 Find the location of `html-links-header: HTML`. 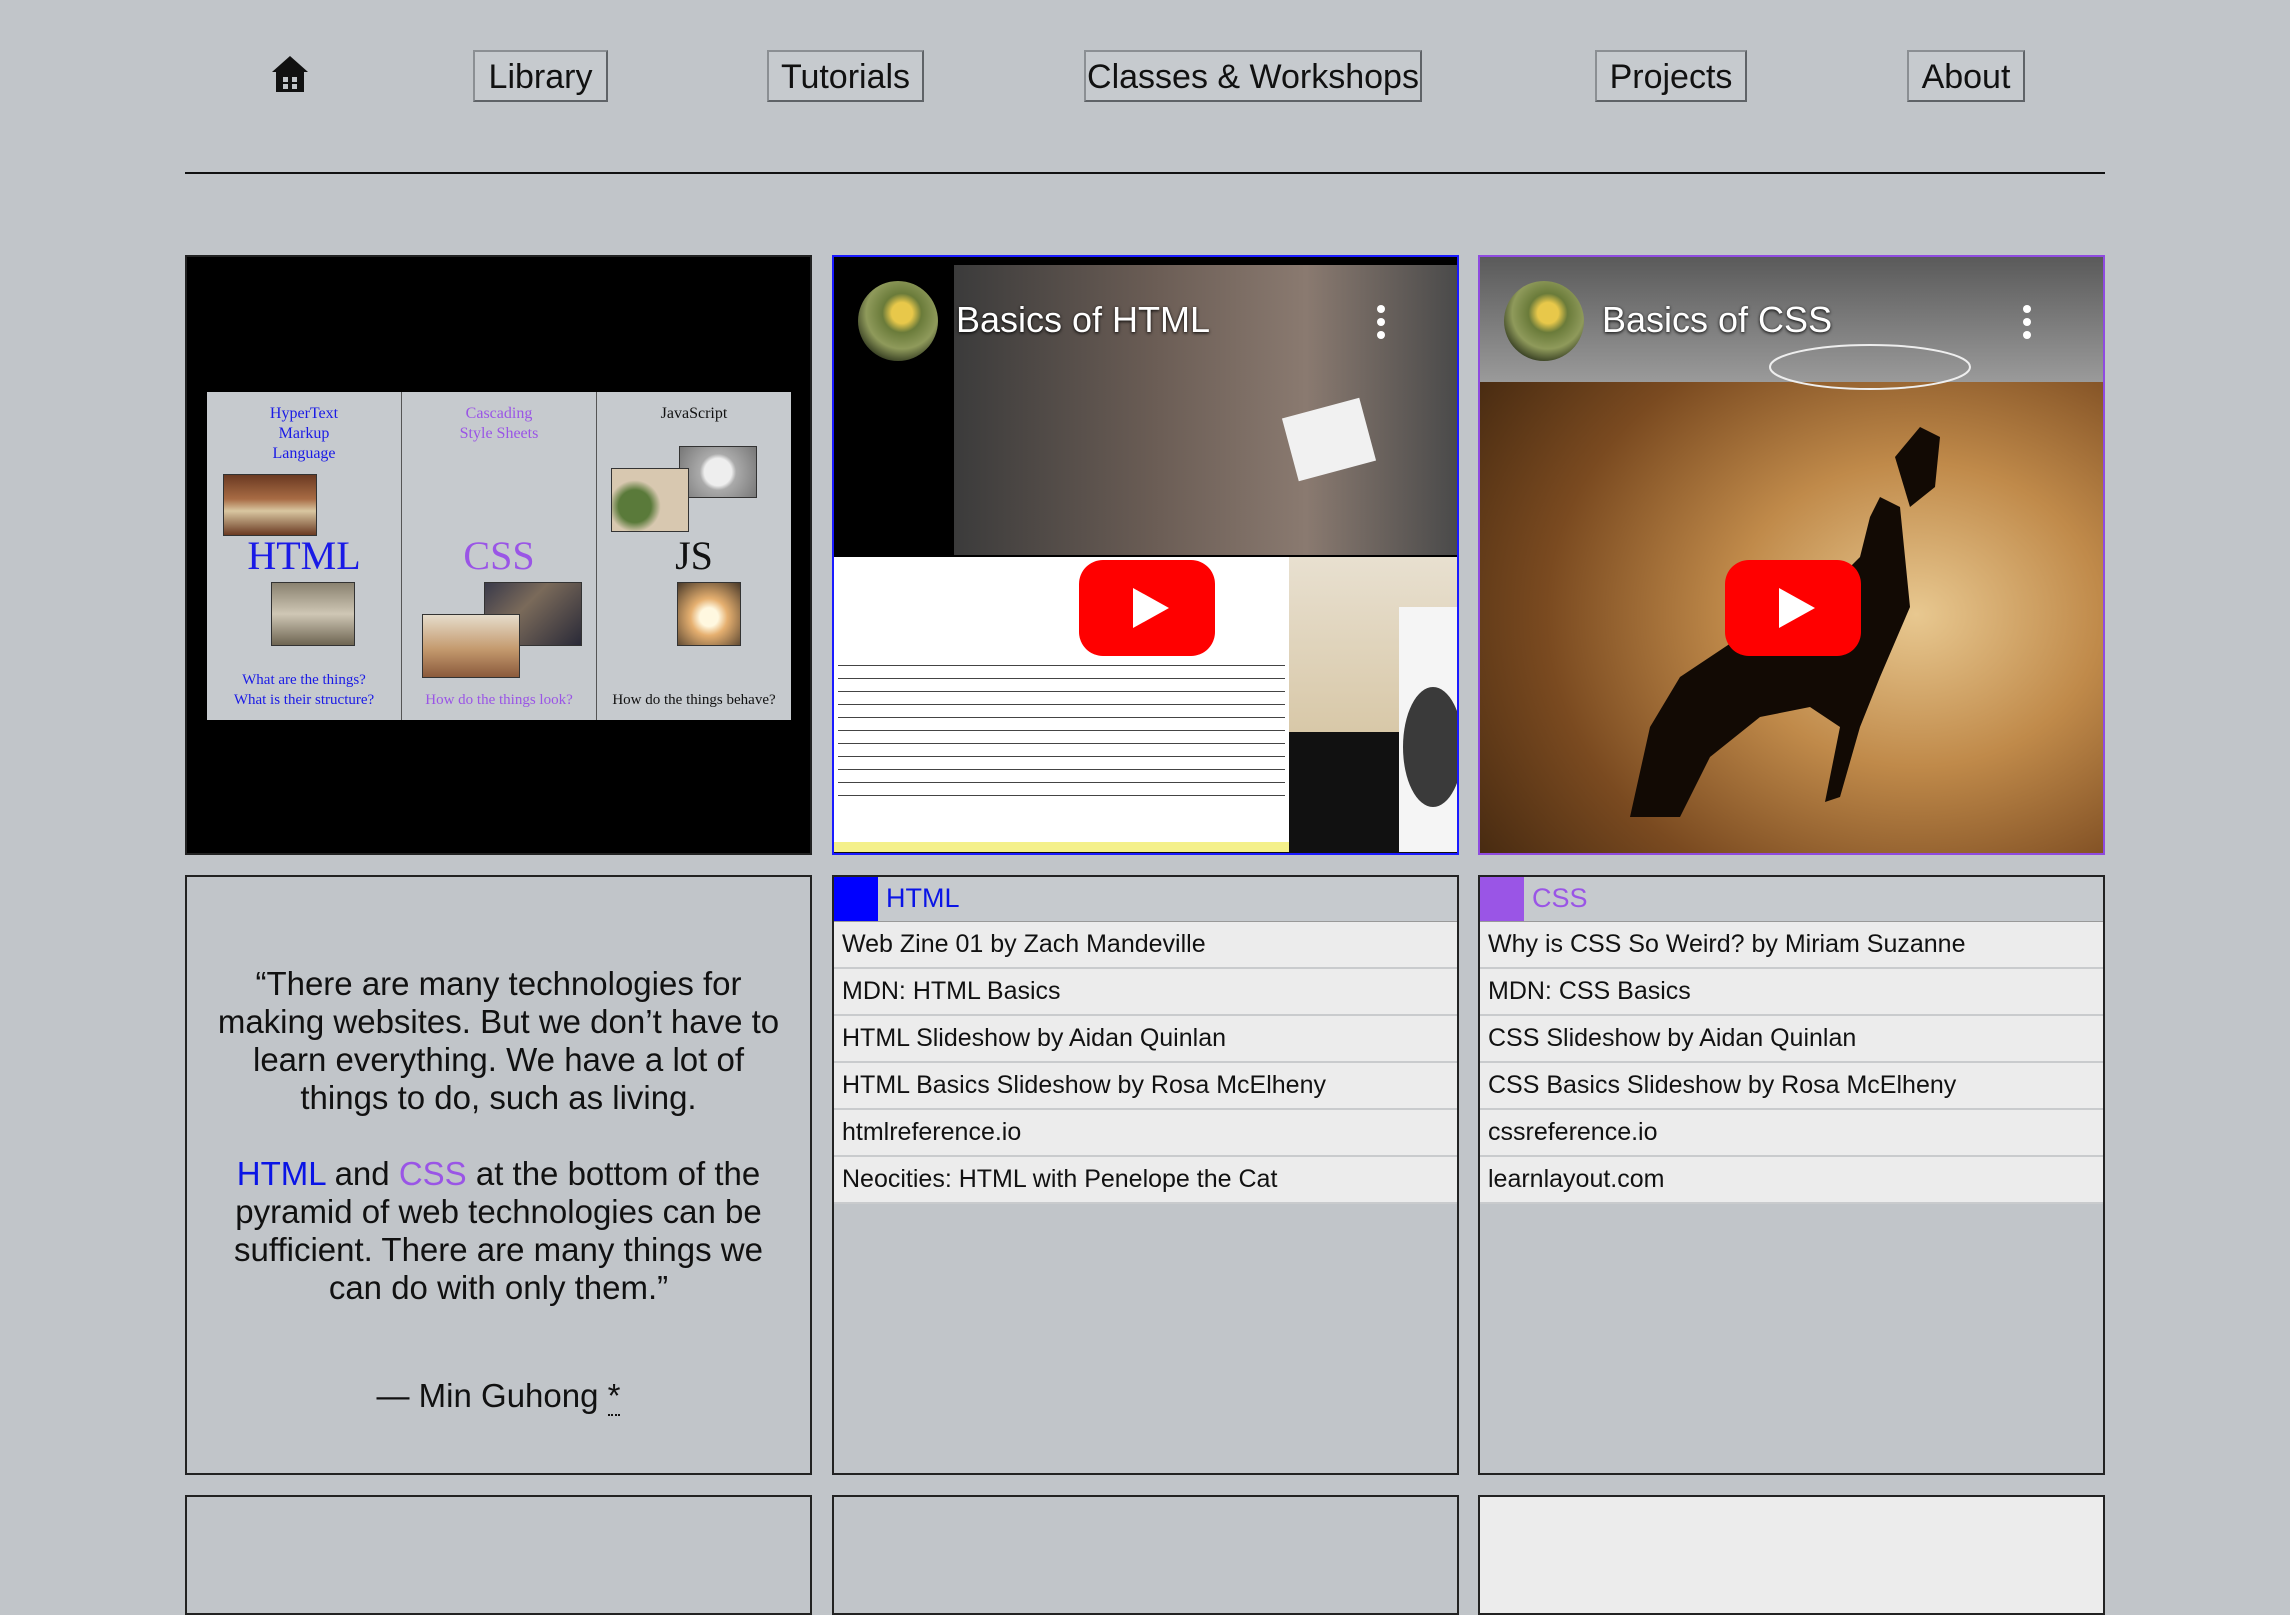

html-links-header: HTML is located at coordinates (1145, 899).